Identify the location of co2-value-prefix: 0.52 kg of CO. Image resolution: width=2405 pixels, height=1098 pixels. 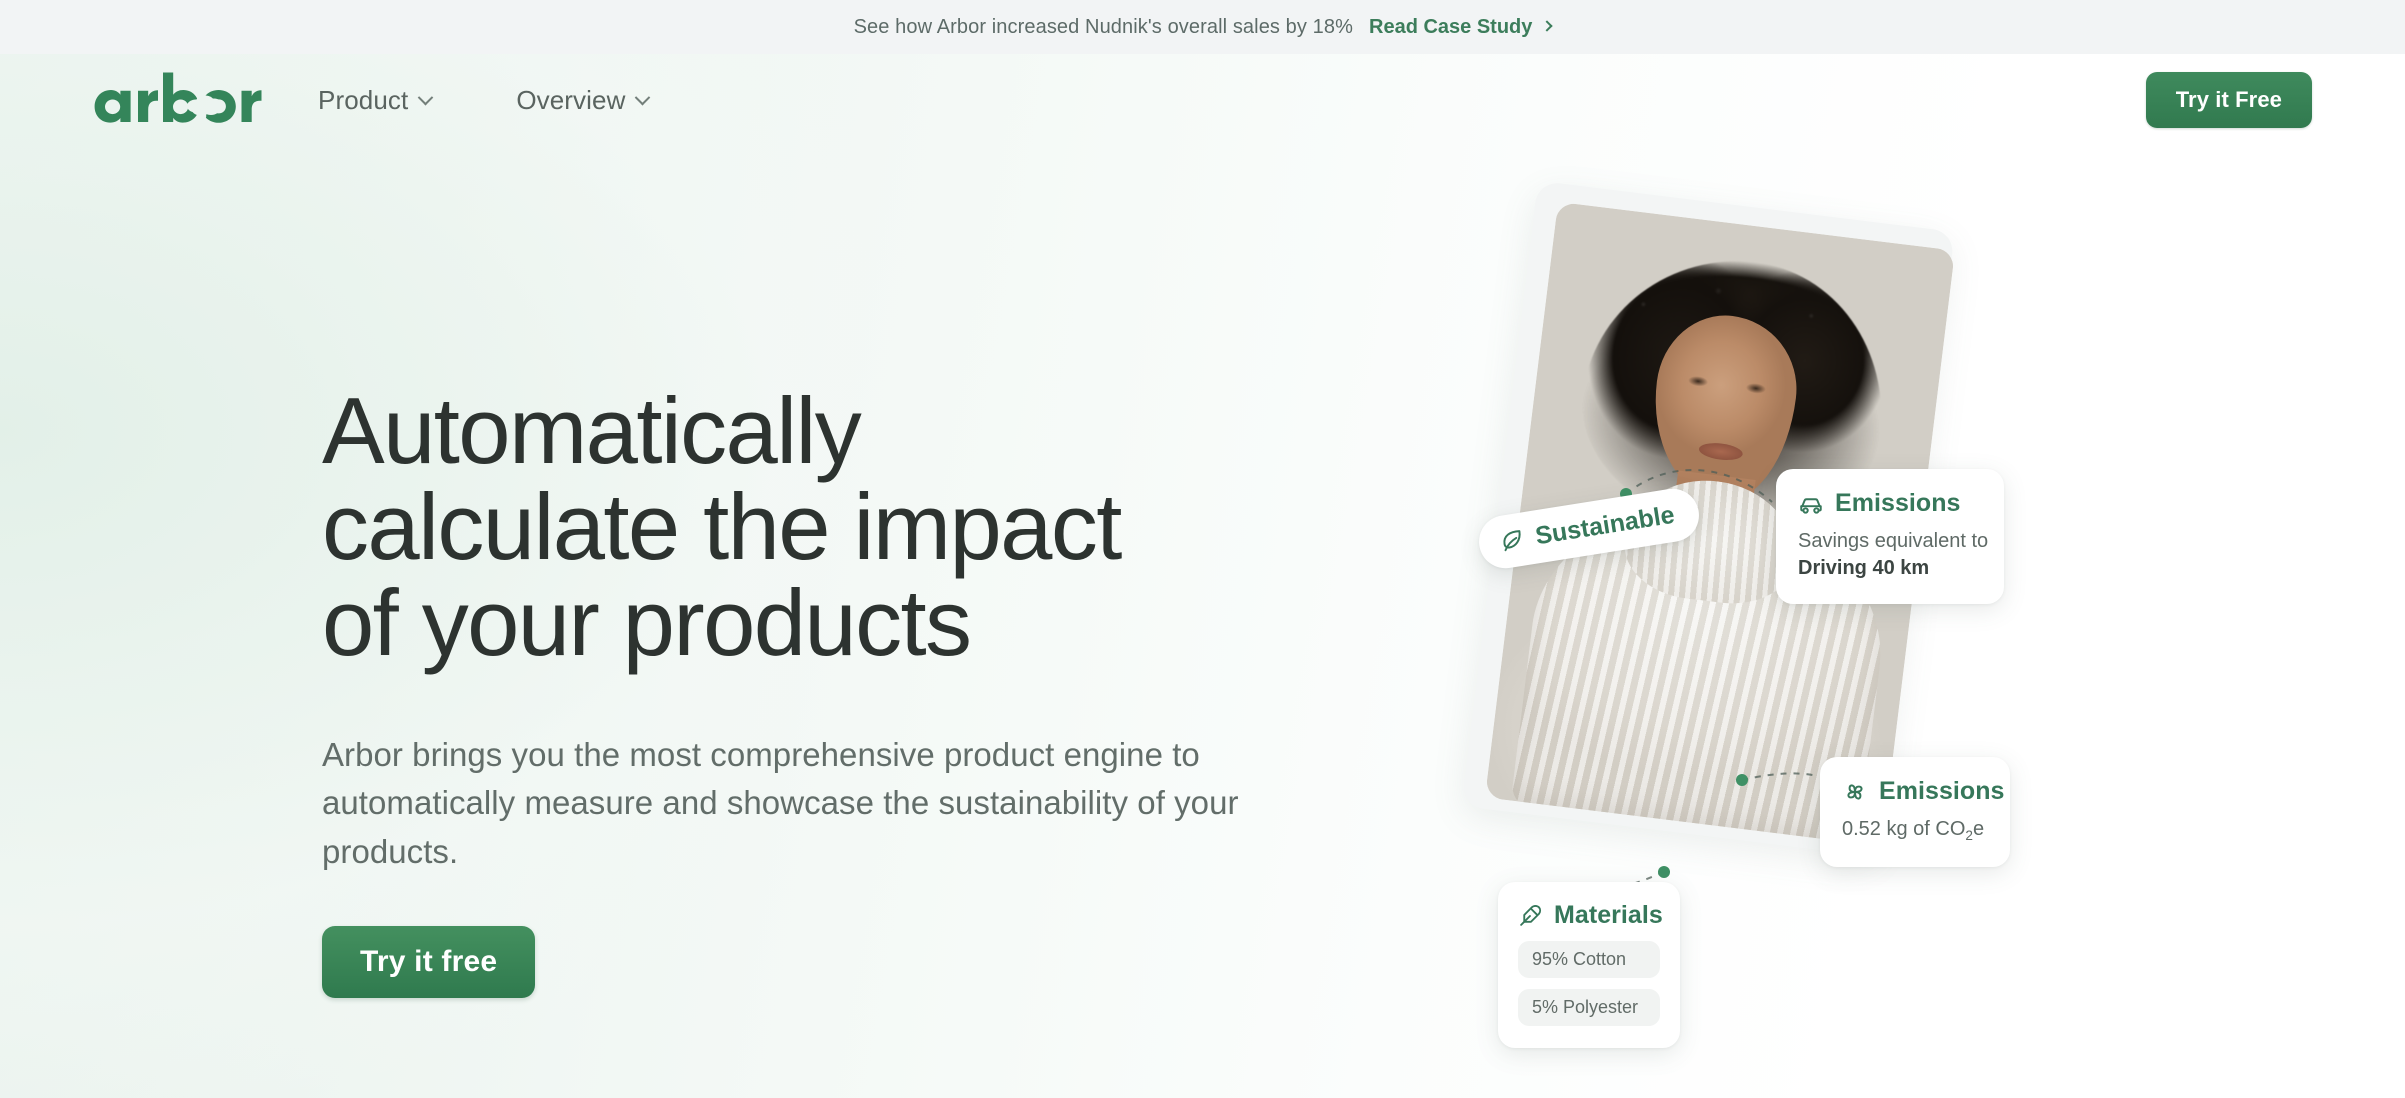
(1904, 829).